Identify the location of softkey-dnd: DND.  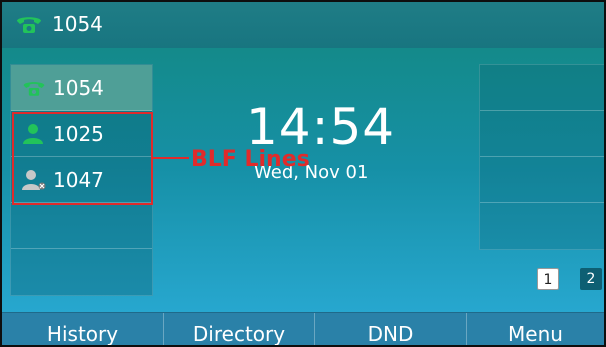
(391, 329).